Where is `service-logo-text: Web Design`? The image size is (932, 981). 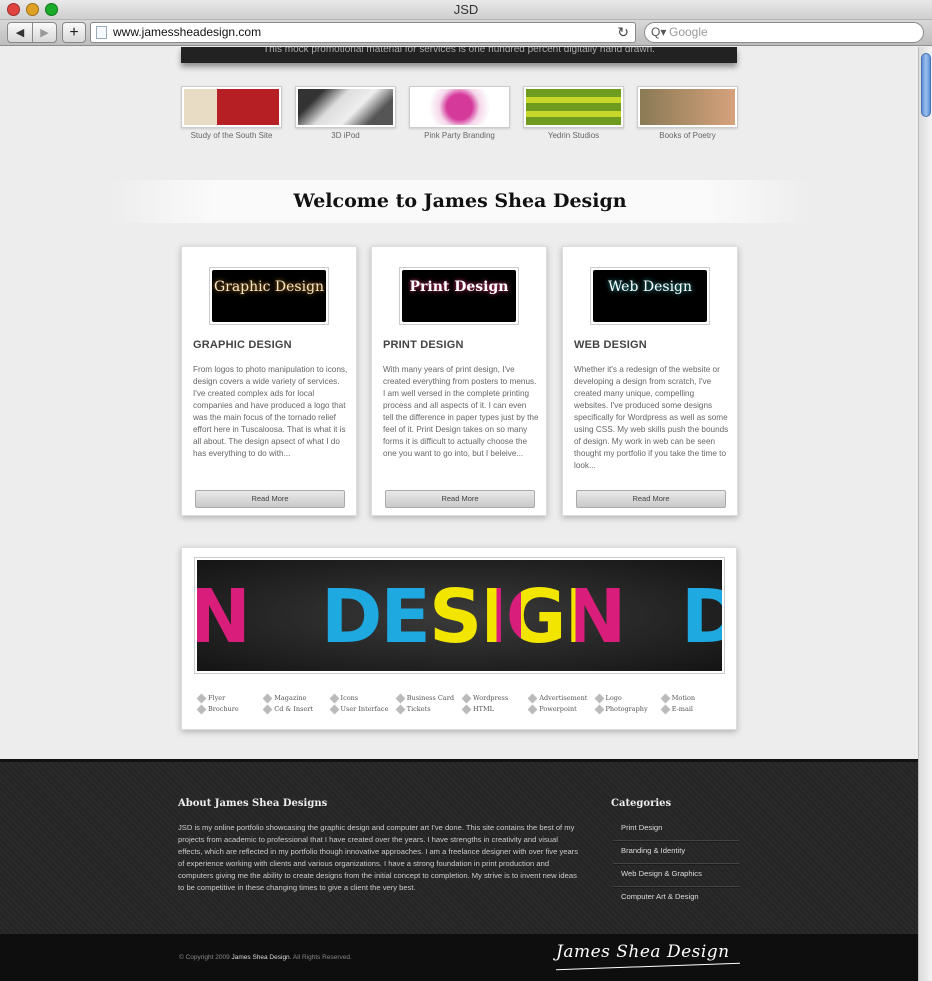 service-logo-text: Web Design is located at coordinates (650, 296).